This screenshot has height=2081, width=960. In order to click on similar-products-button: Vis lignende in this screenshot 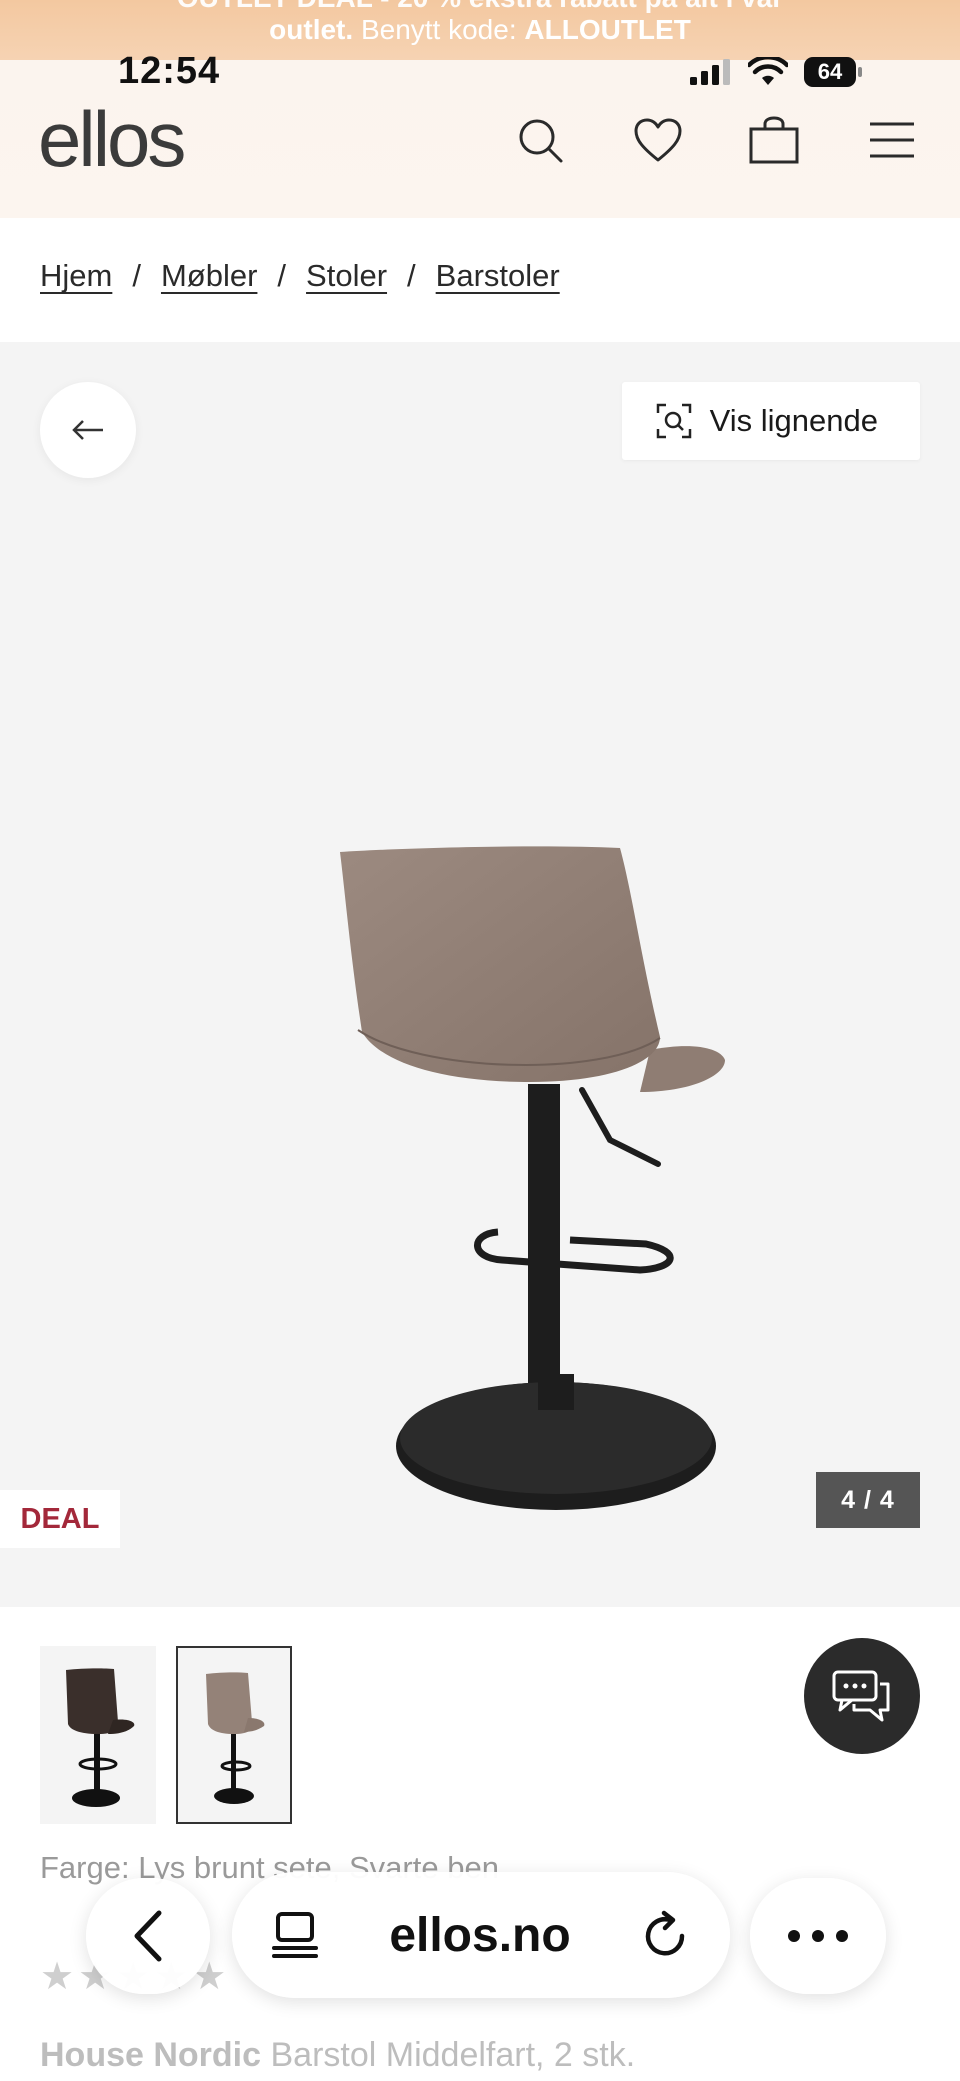, I will do `click(770, 421)`.